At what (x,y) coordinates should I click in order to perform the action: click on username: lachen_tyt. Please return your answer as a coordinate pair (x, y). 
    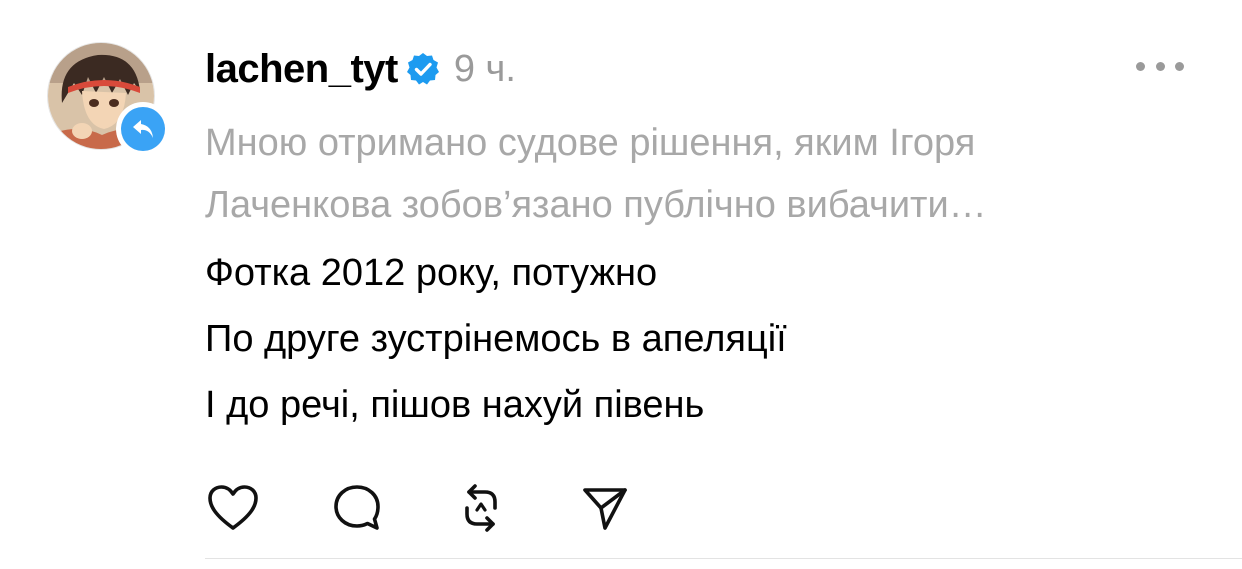
    Looking at the image, I should click on (301, 69).